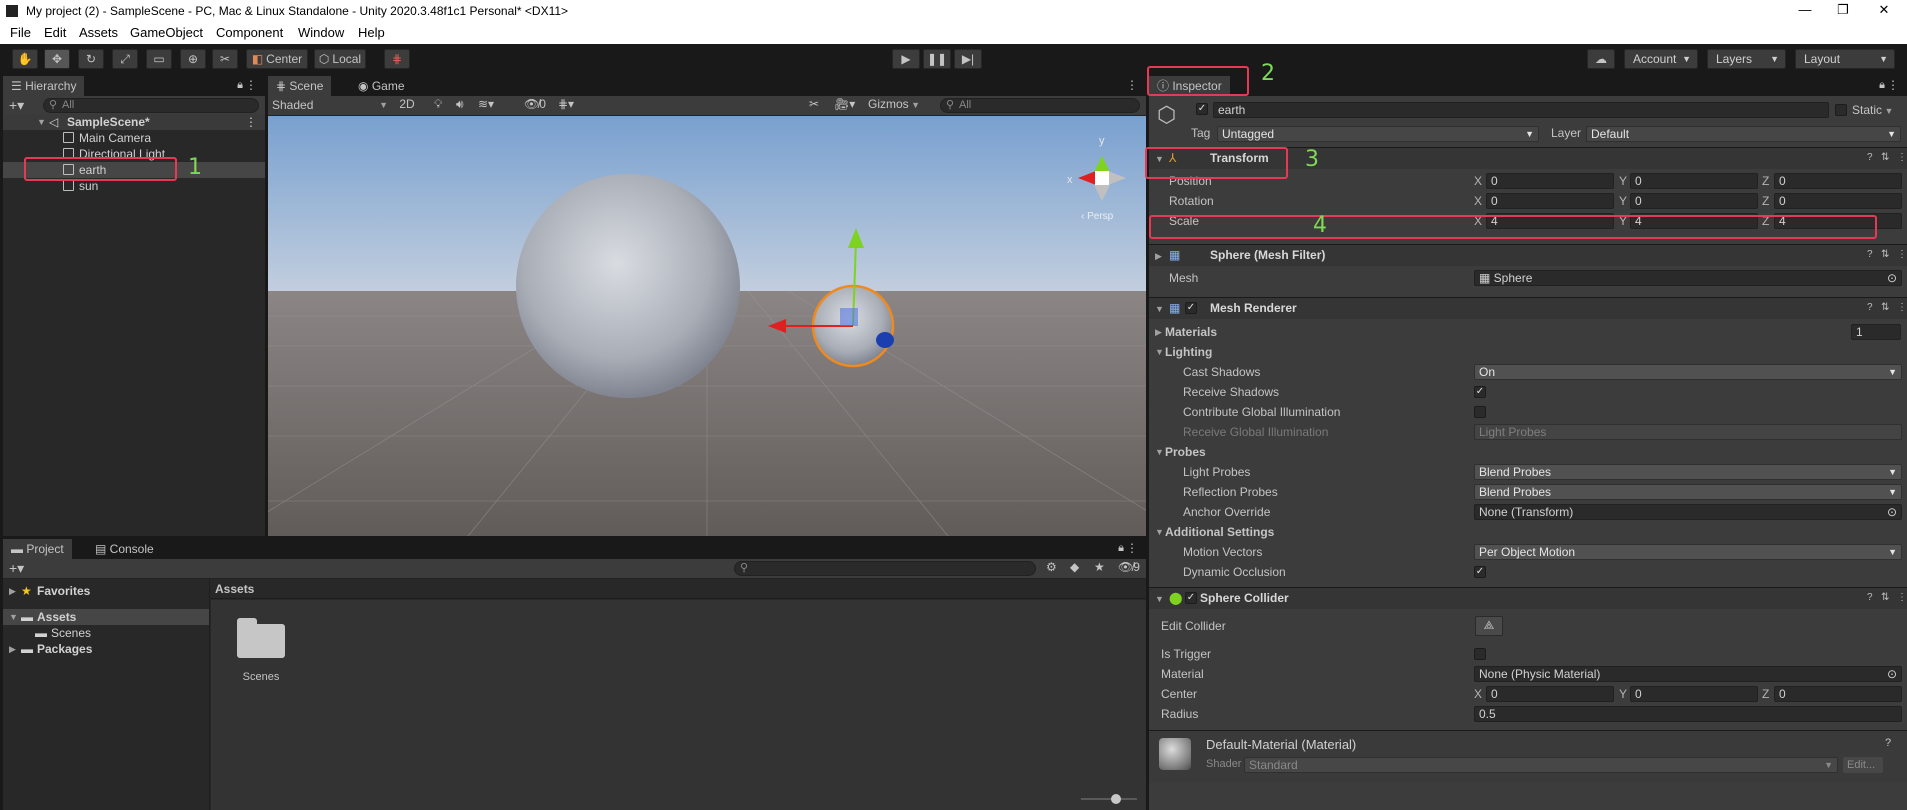 Image resolution: width=1907 pixels, height=810 pixels. What do you see at coordinates (1601, 59) in the screenshot?
I see `cloud-button: ☁` at bounding box center [1601, 59].